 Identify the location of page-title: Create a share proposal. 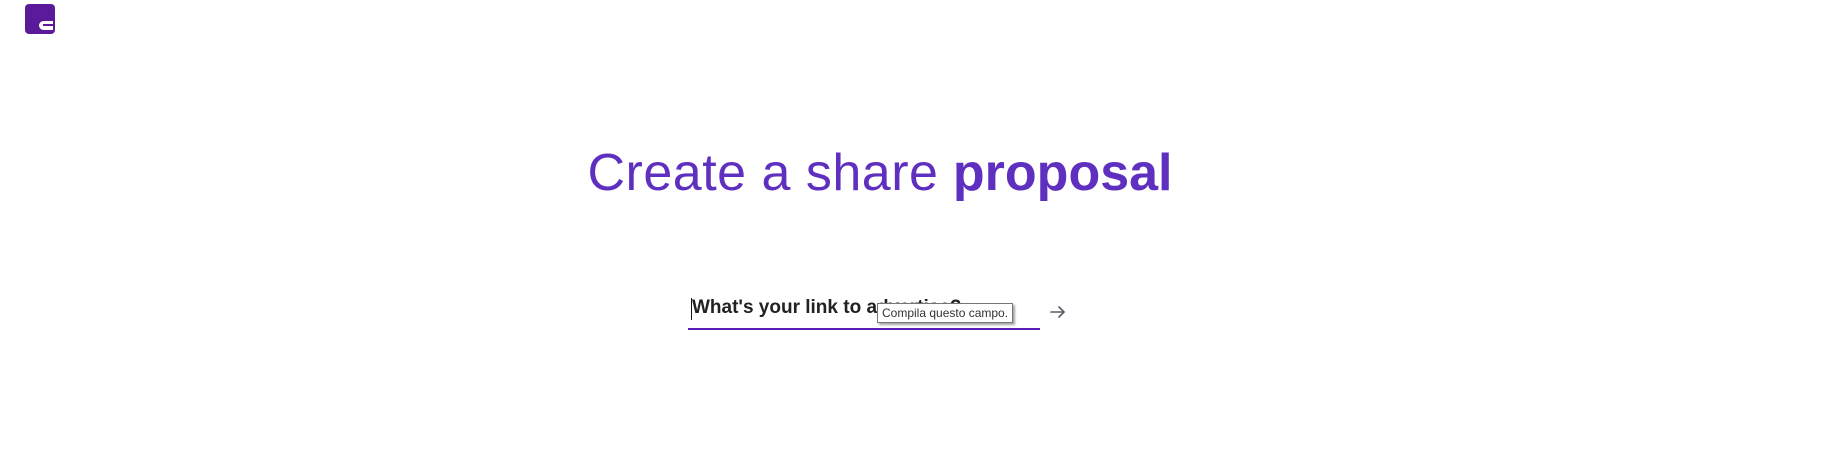
(880, 173).